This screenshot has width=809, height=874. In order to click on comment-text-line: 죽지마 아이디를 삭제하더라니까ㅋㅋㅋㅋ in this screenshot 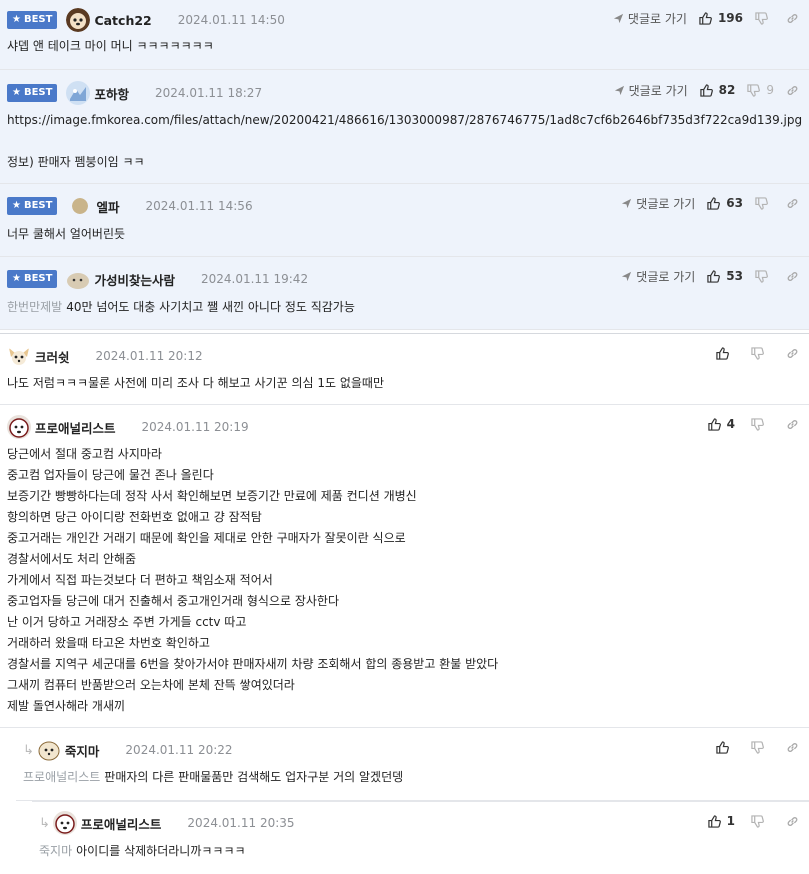, I will do `click(142, 851)`.